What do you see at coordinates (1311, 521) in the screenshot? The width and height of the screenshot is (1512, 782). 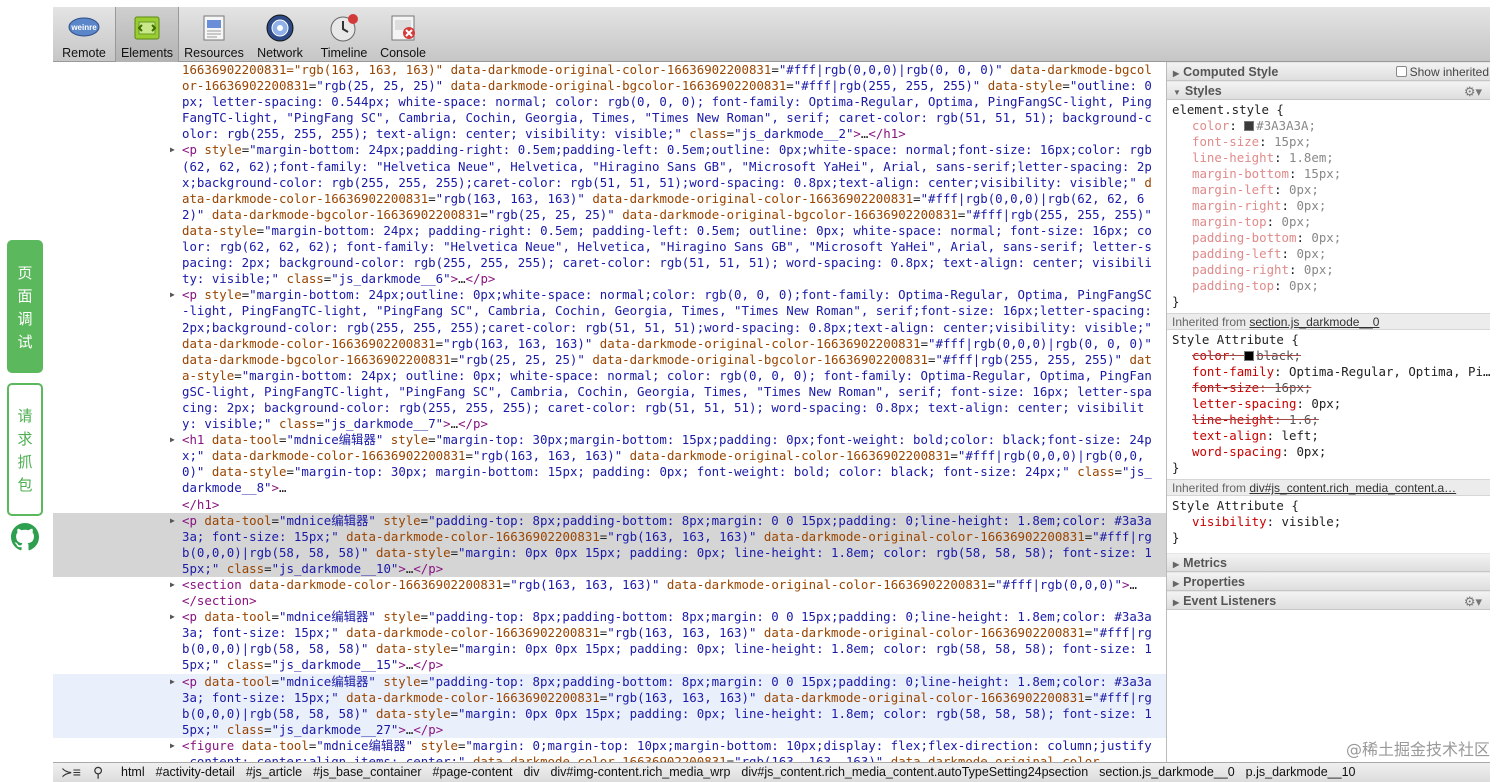 I see `property-value: visible;` at bounding box center [1311, 521].